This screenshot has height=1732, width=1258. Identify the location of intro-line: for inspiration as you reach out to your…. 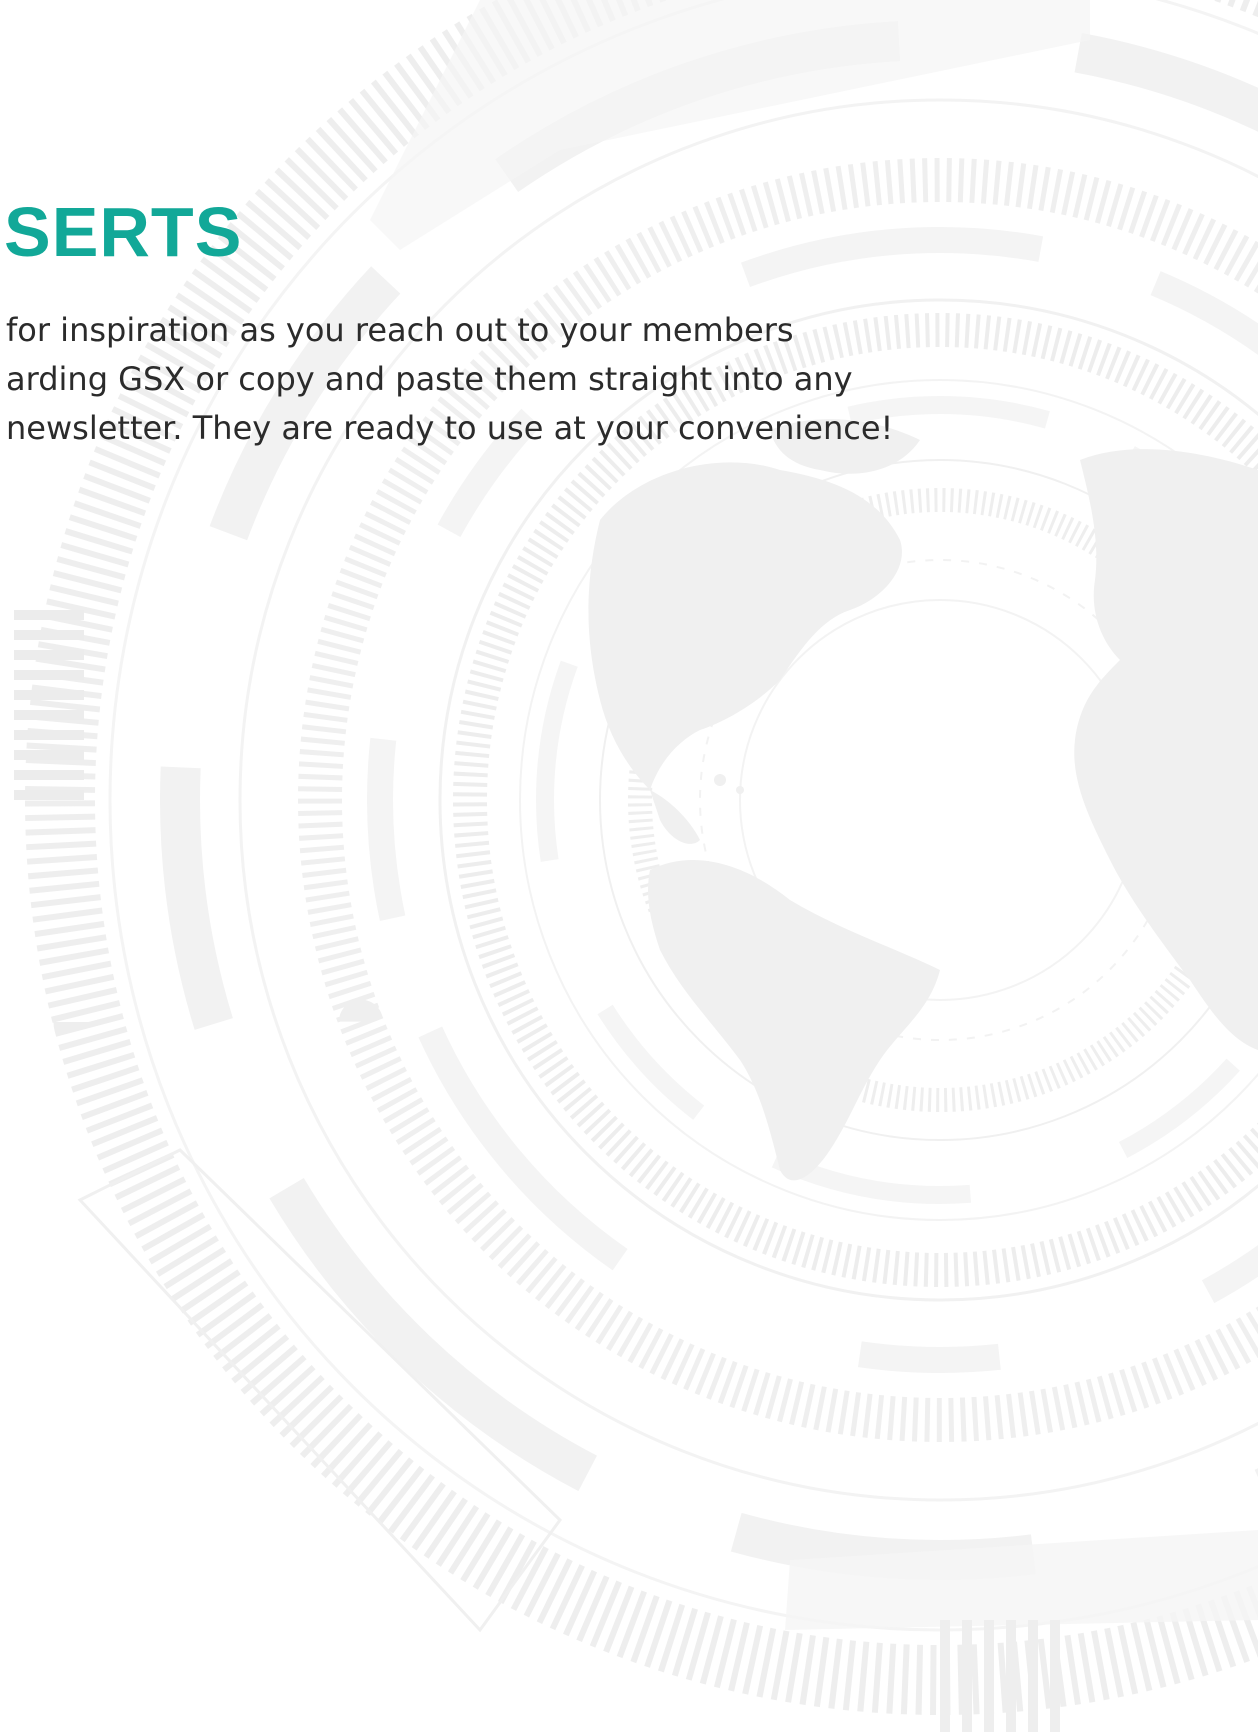
(400, 330).